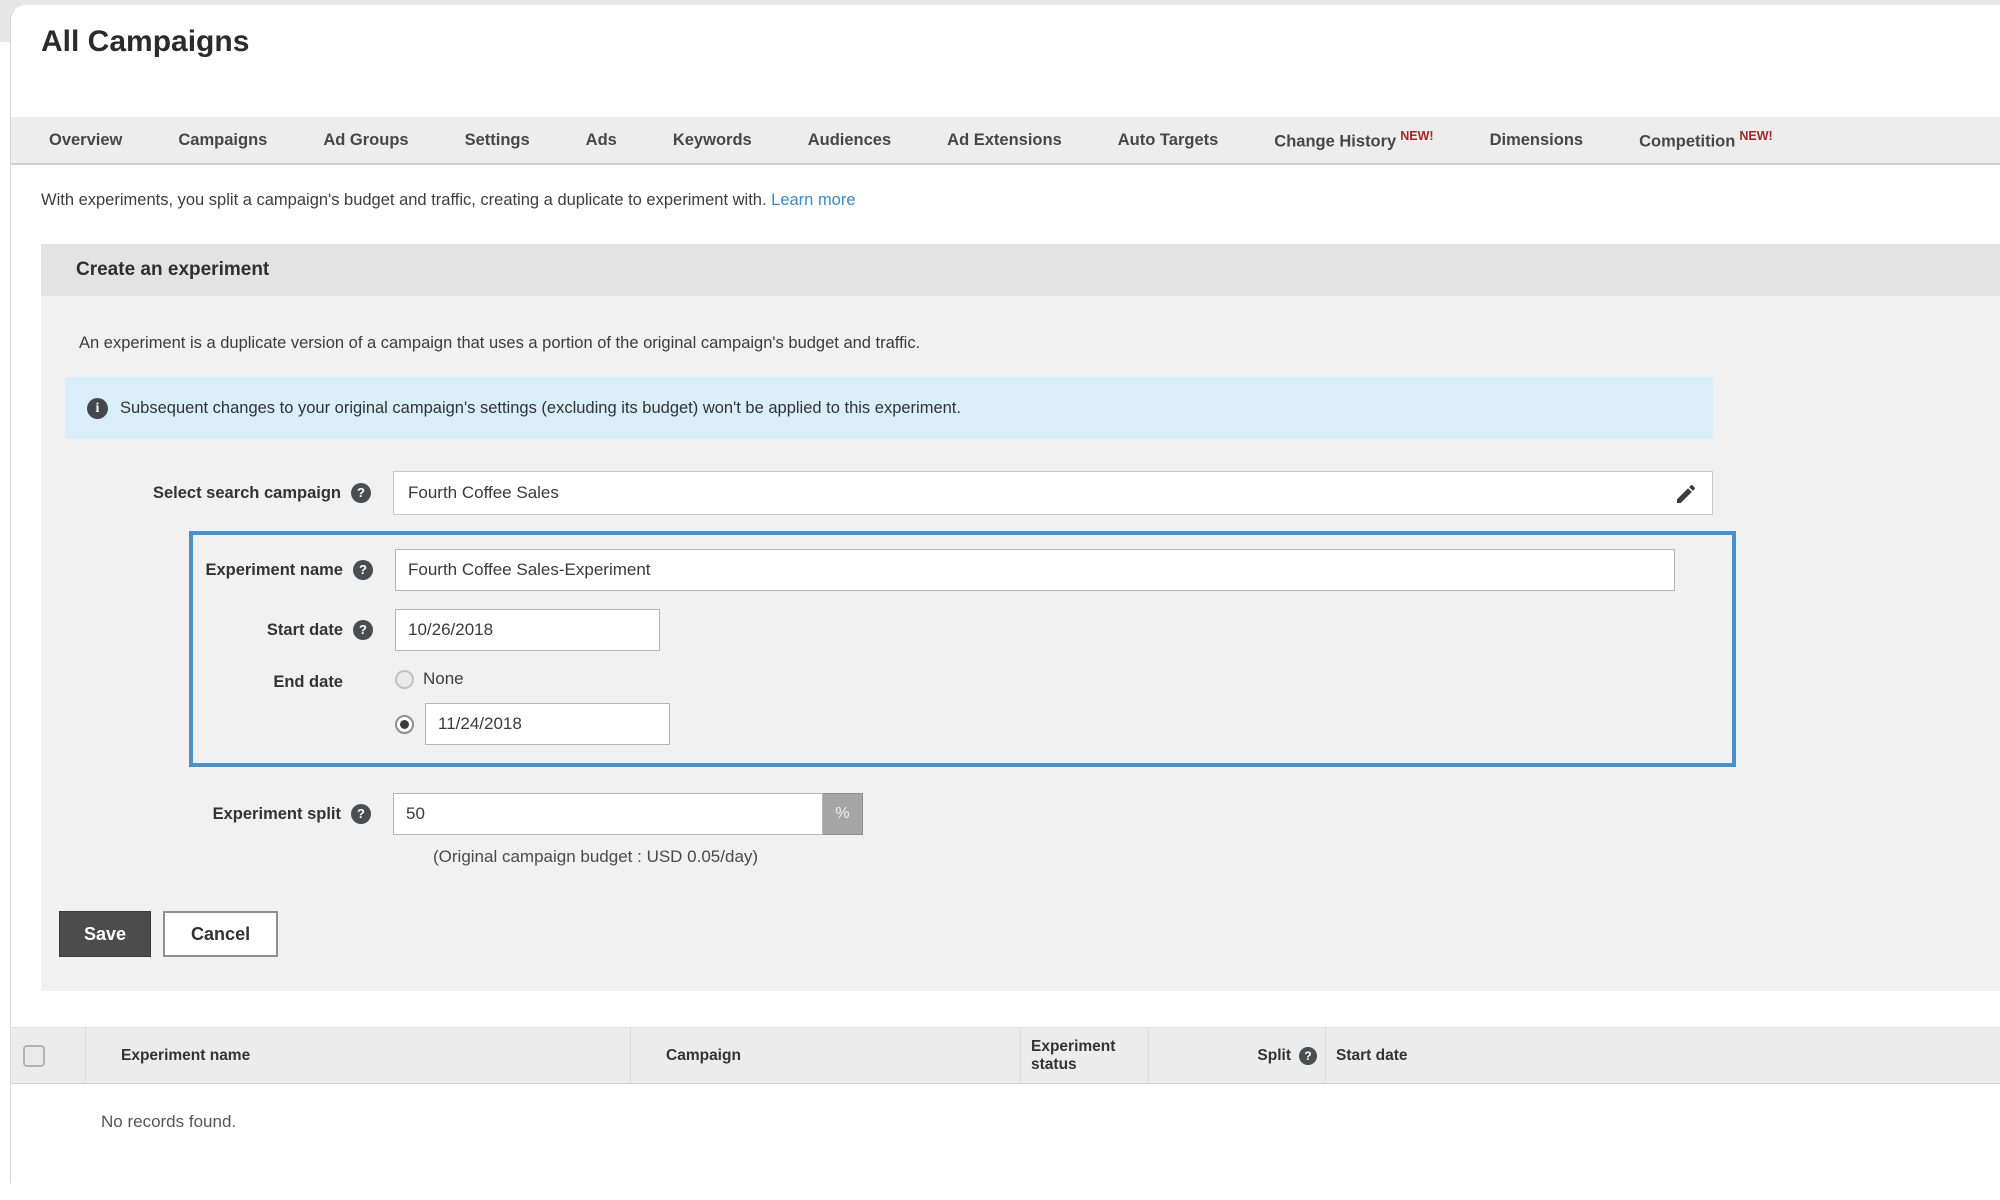 This screenshot has height=1200, width=2000. What do you see at coordinates (404, 724) in the screenshot?
I see `radio-date-selected` at bounding box center [404, 724].